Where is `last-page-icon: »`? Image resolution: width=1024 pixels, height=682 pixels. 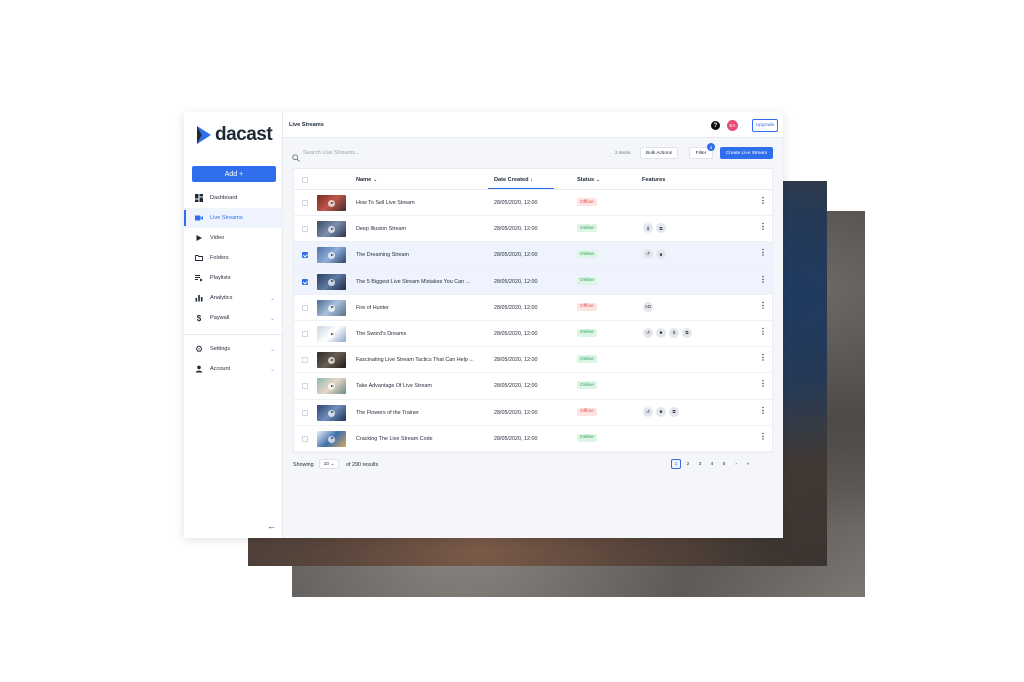
last-page-icon: » is located at coordinates (748, 464).